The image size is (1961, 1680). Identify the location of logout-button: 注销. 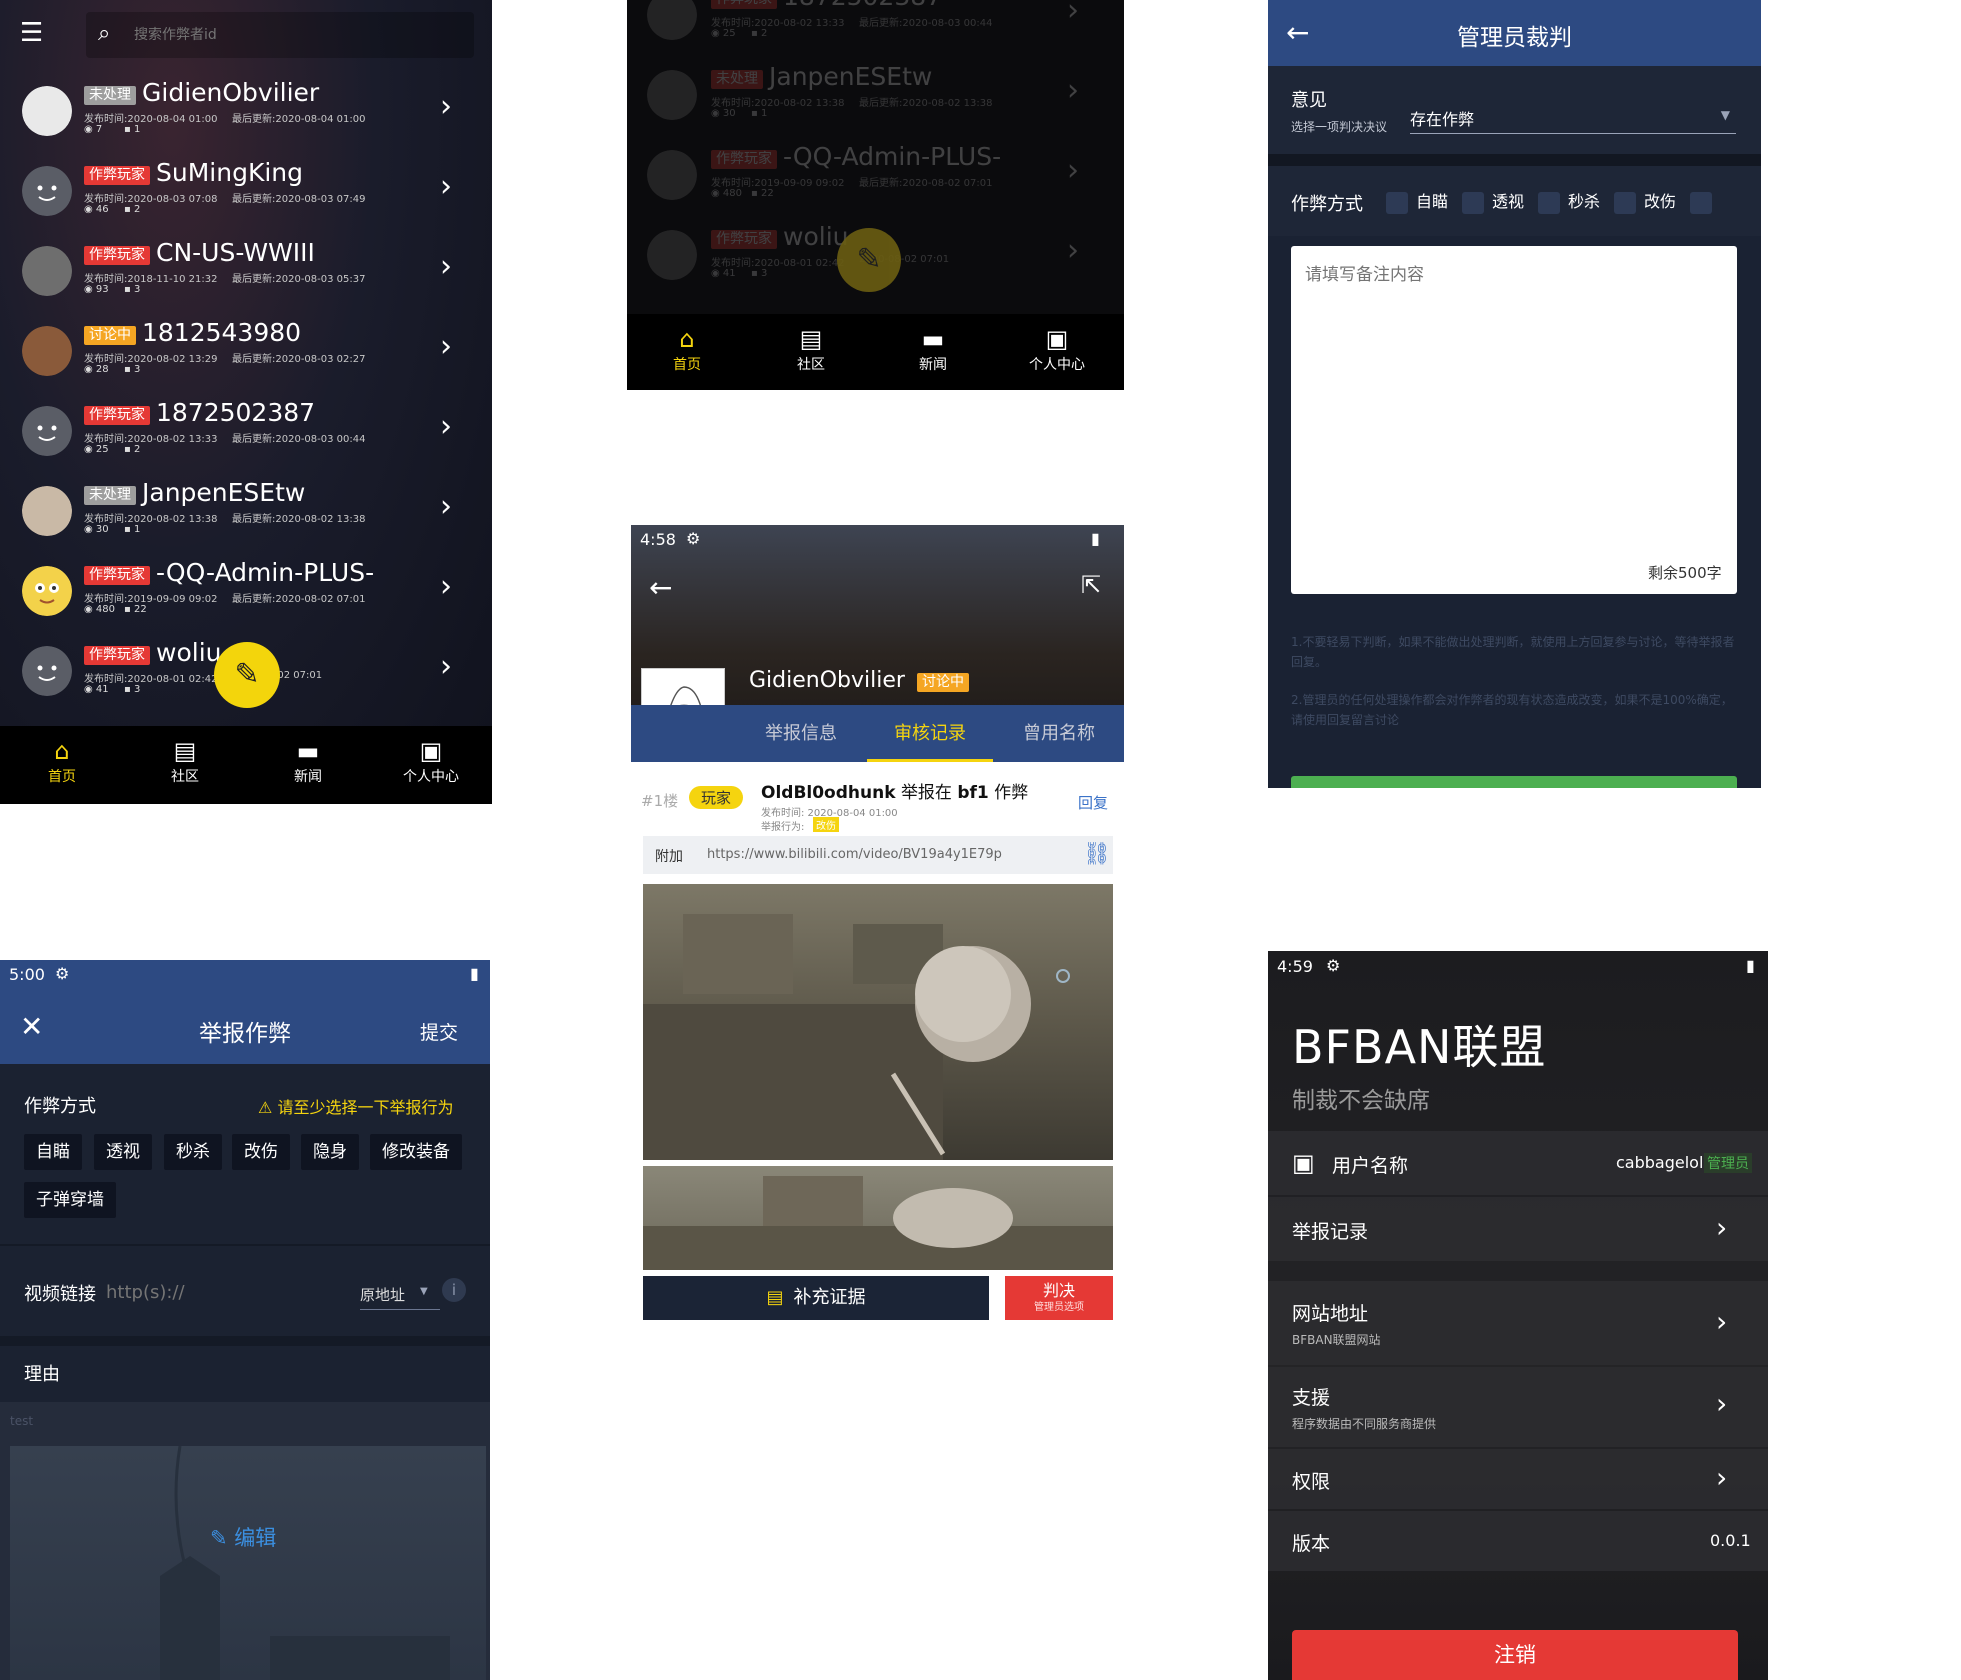
(1515, 1655).